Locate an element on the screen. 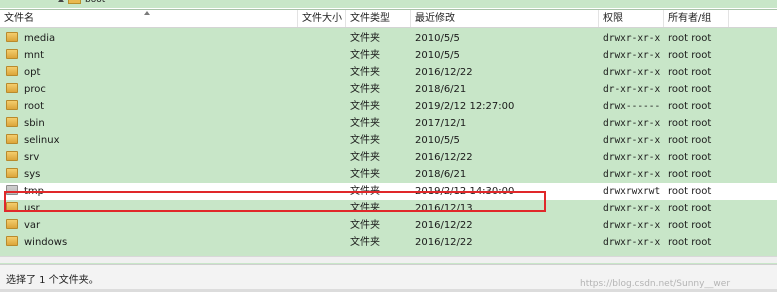 This screenshot has height=292, width=777. table-row: proc 文件夹 2018/6/21 dr-xr-xr-x root root is located at coordinates (388, 89).